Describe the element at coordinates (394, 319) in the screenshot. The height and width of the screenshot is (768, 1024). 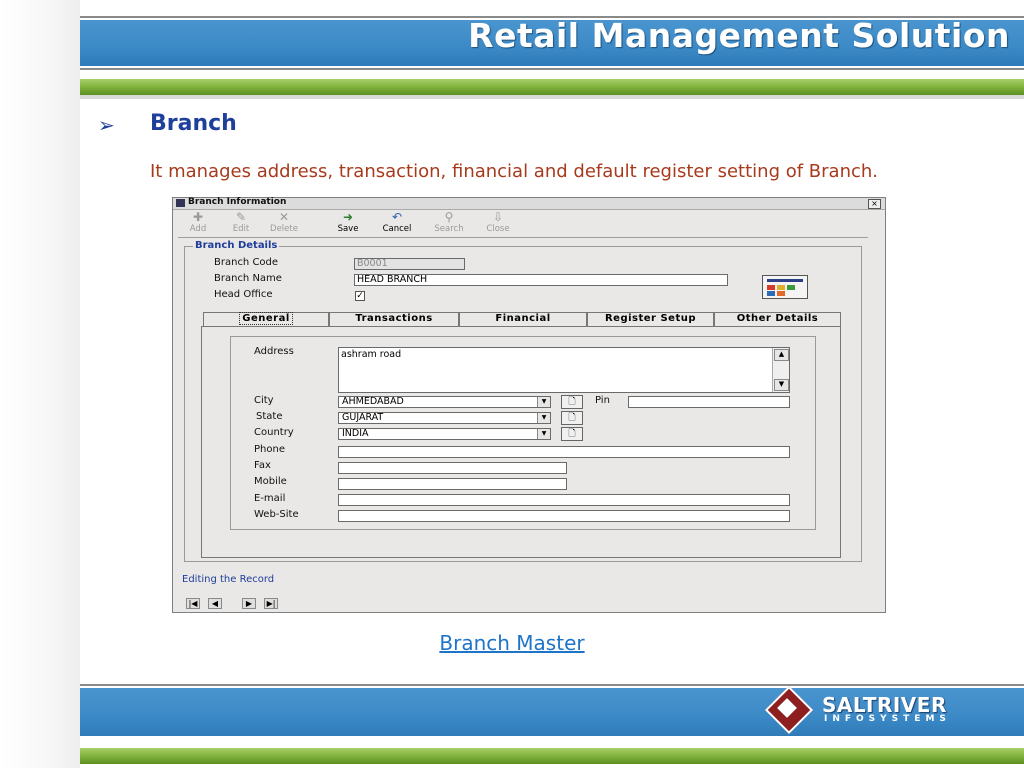
I see `tab-transactions: Transactions` at that location.